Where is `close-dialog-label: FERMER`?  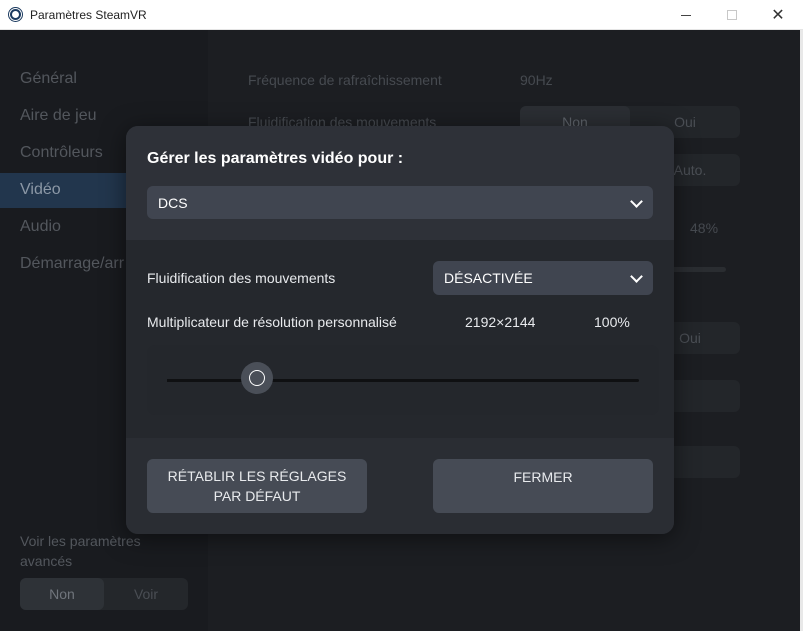
close-dialog-label: FERMER is located at coordinates (543, 477).